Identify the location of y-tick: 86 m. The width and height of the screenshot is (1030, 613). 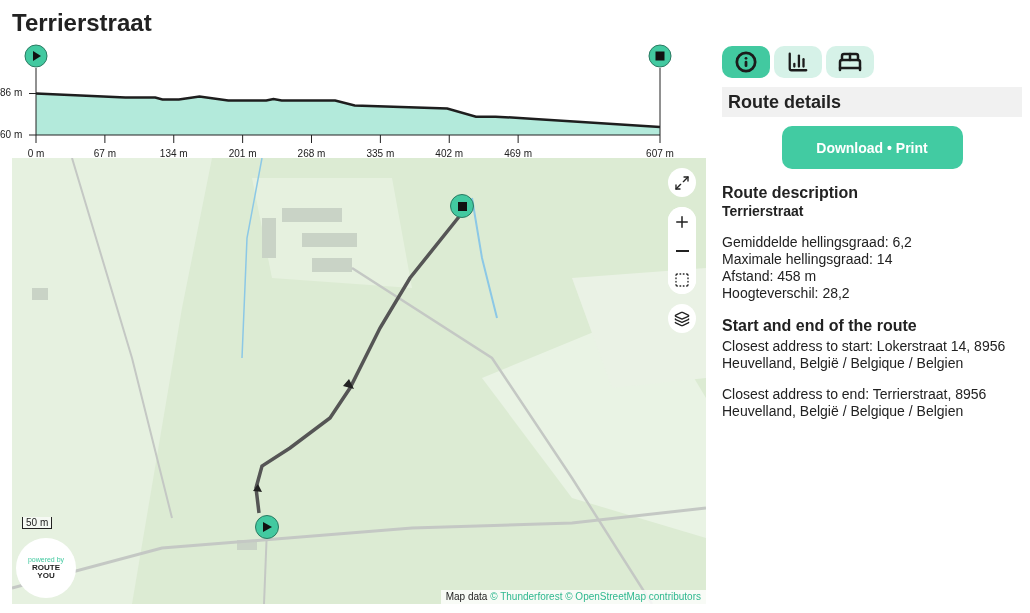
(18, 93).